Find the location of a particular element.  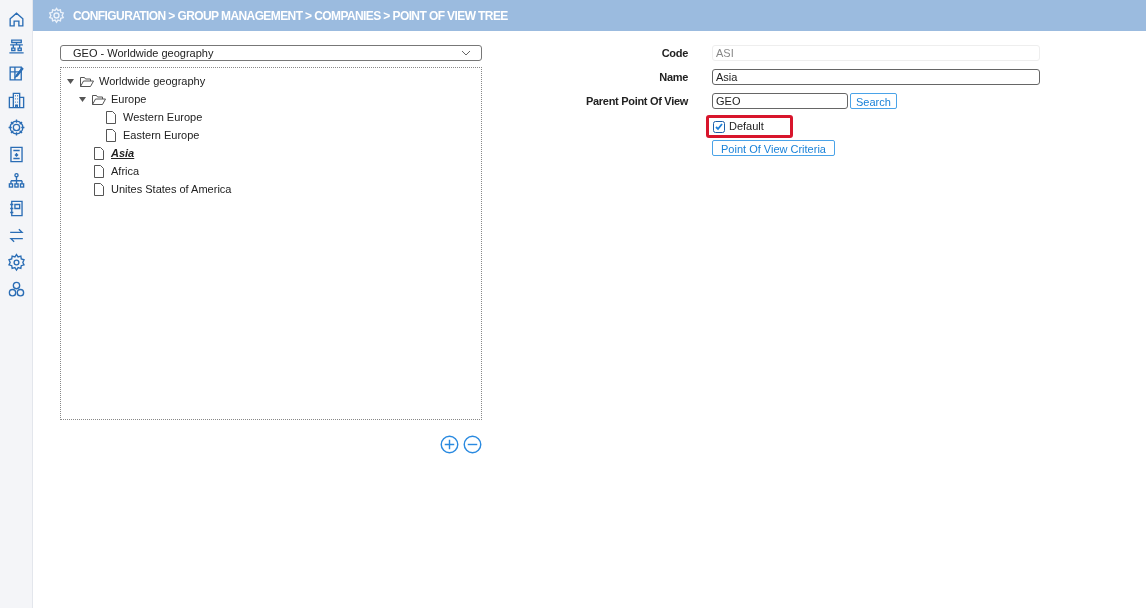

tree-node-label: Unites States of America is located at coordinates (171, 189).